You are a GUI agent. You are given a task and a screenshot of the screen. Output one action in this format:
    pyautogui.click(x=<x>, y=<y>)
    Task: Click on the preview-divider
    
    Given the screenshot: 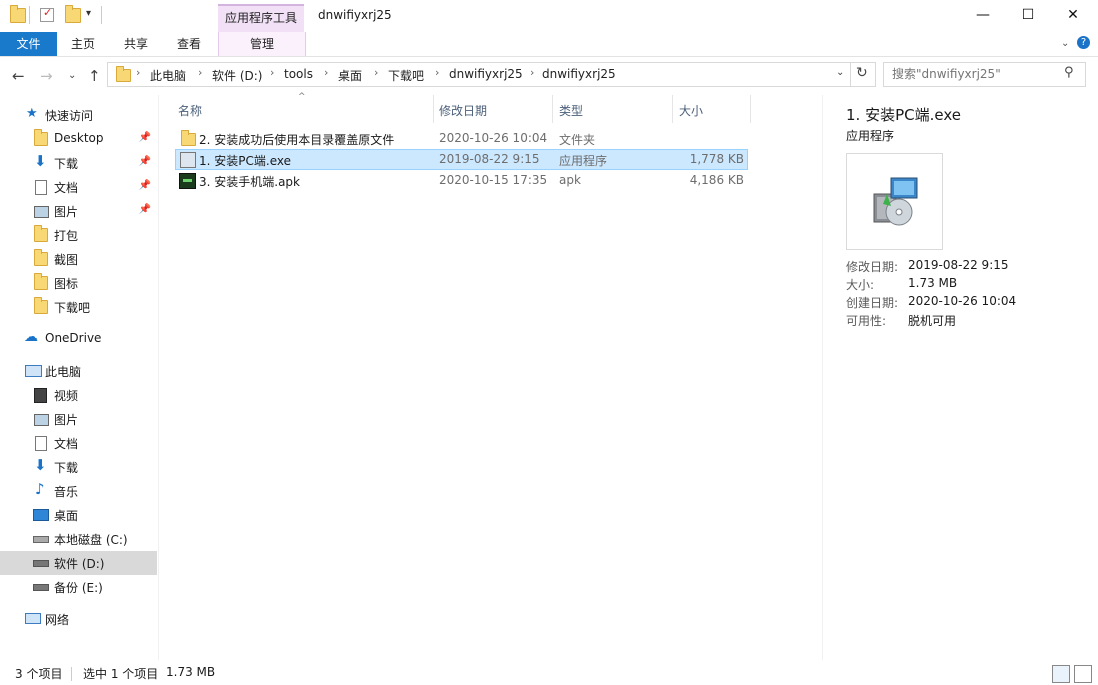 What is the action you would take?
    pyautogui.click(x=822, y=377)
    